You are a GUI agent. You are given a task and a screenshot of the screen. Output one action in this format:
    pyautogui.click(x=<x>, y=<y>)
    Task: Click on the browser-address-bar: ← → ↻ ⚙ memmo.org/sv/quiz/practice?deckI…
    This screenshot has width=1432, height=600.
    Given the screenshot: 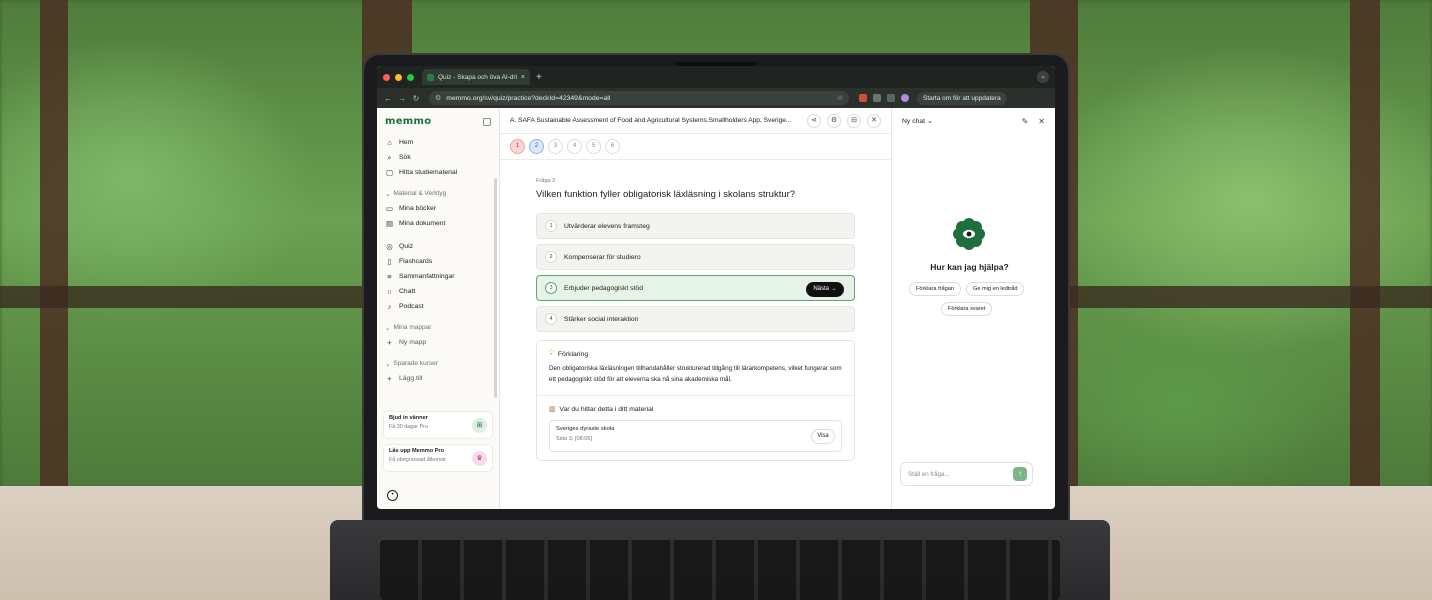 What is the action you would take?
    pyautogui.click(x=716, y=98)
    